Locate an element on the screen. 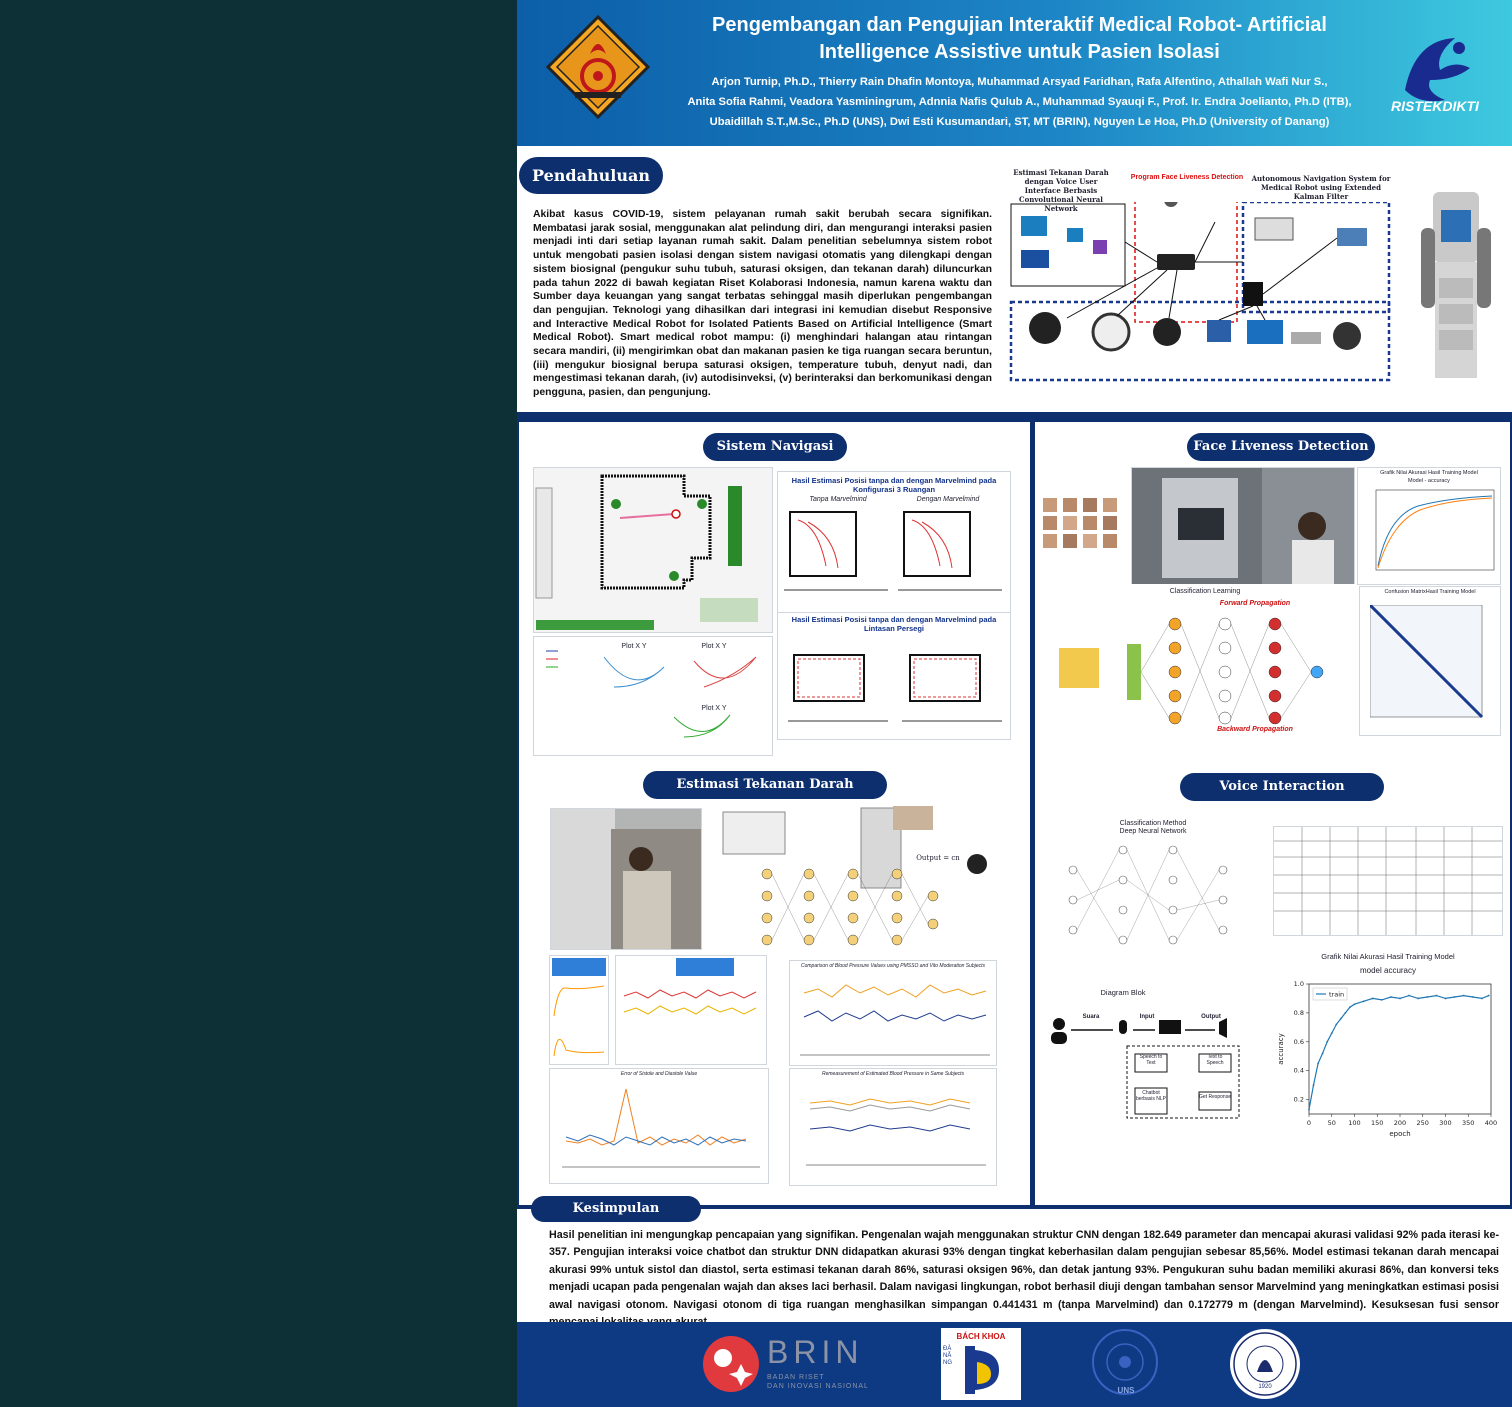 The height and width of the screenshot is (1407, 1512). face-sample-grid is located at coordinates (1080, 523).